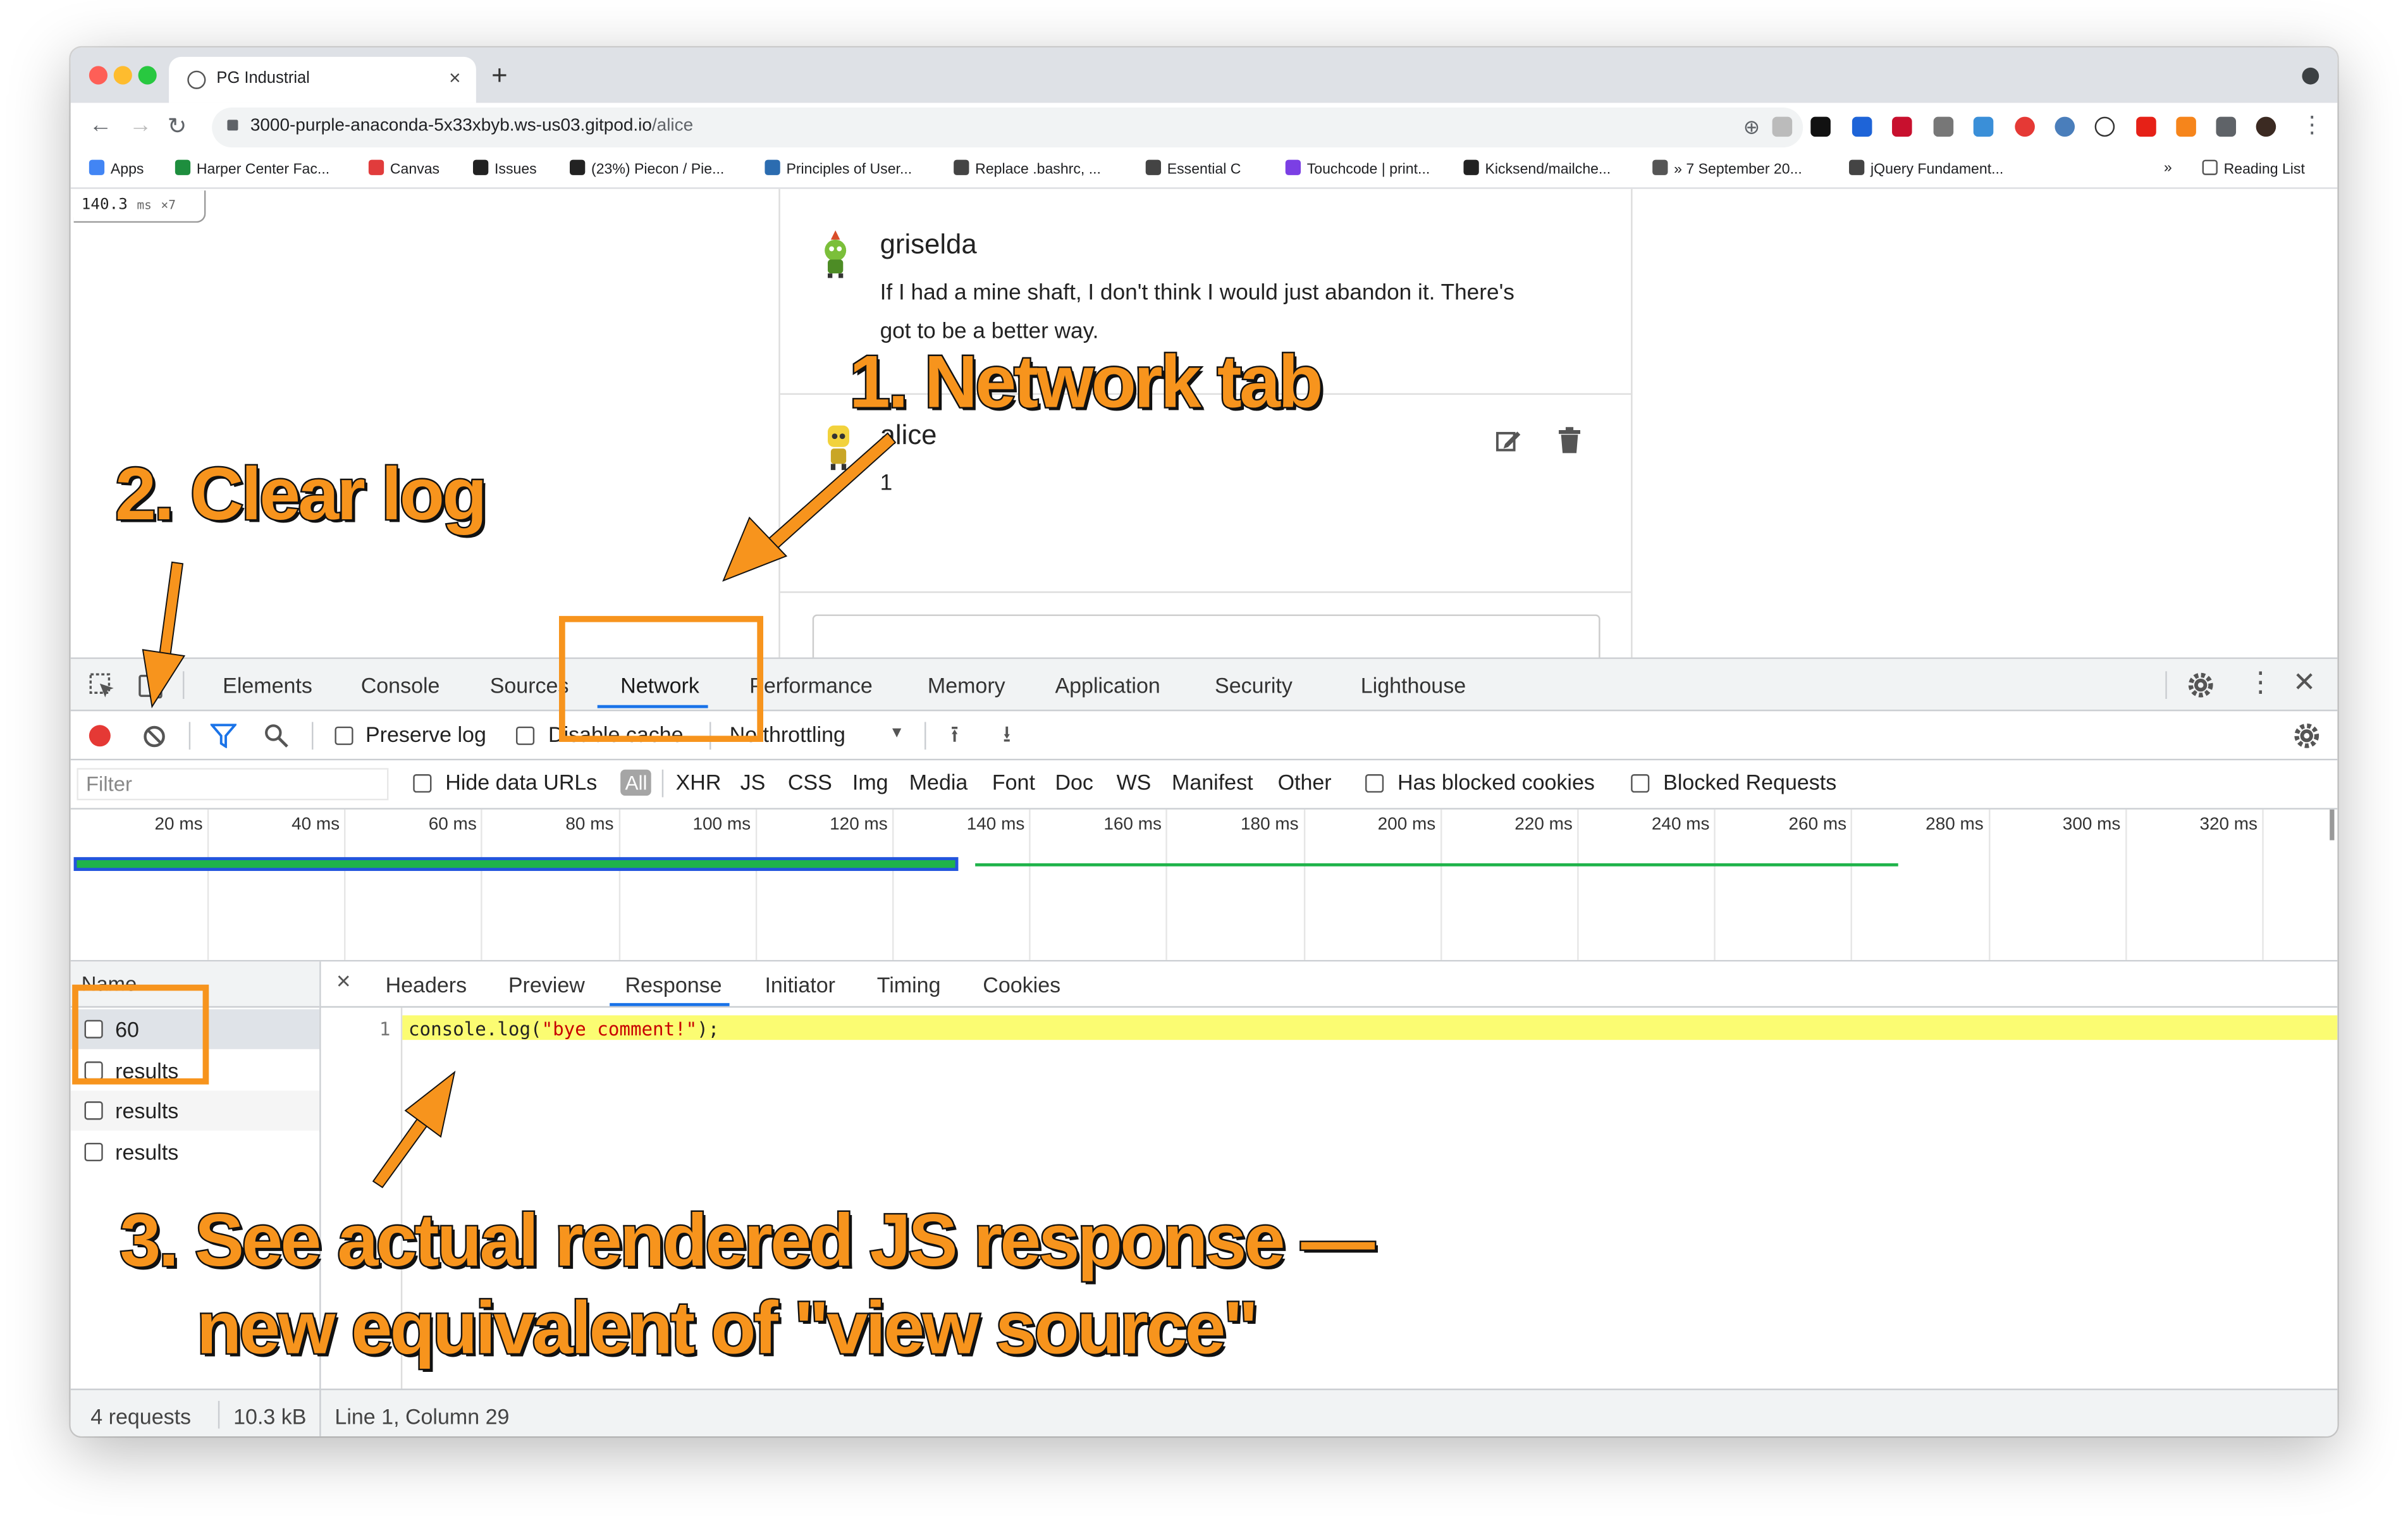  I want to click on annotation-step-3-line-2: new equivalent of "view source", so click(727, 1329).